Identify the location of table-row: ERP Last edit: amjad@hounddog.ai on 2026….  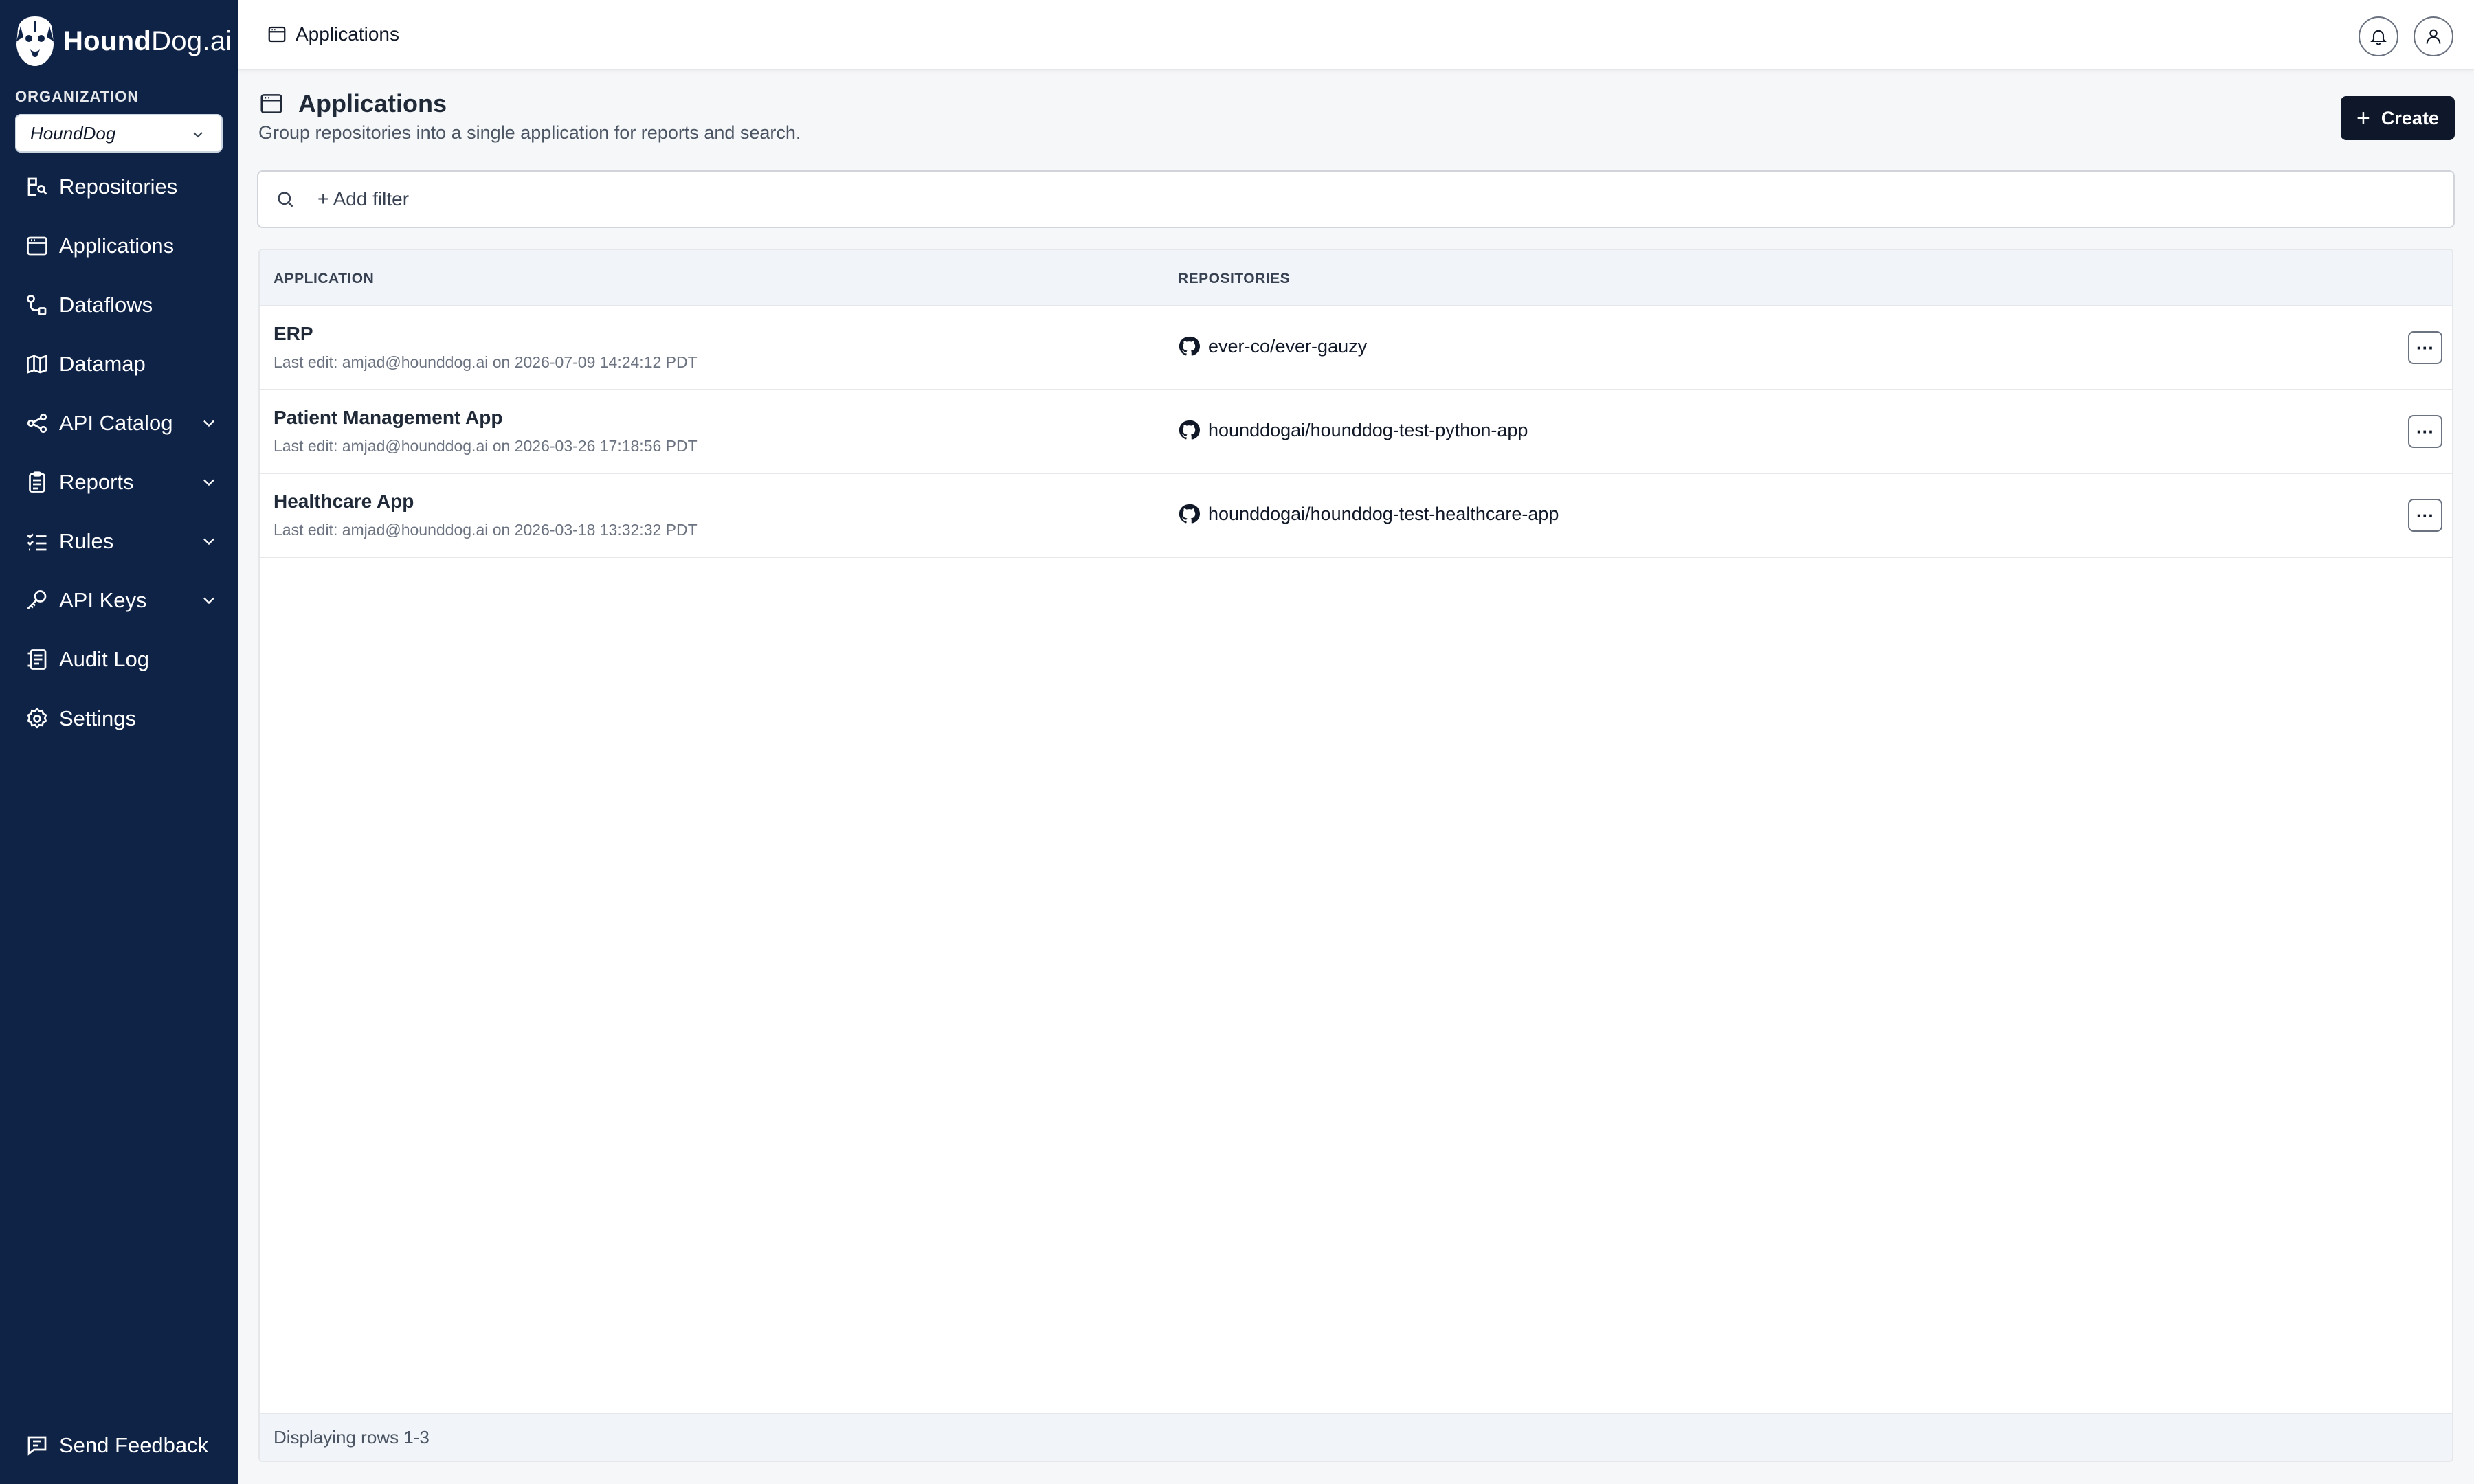
(1356, 348).